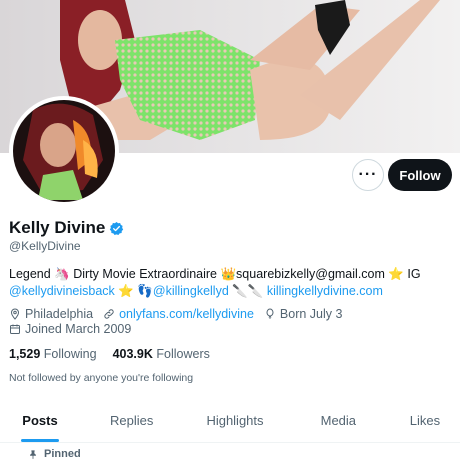  What do you see at coordinates (132, 354) in the screenshot?
I see `followers-count: 403.9K` at bounding box center [132, 354].